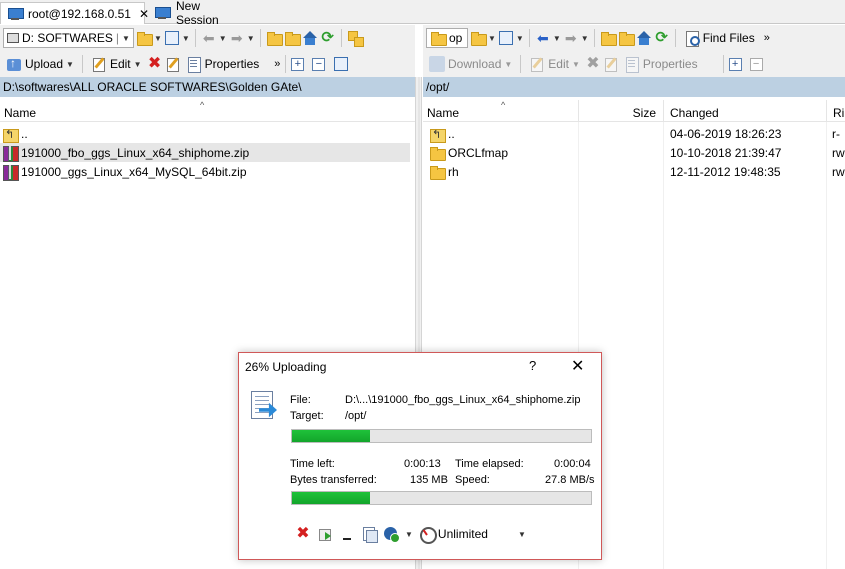 Image resolution: width=845 pixels, height=569 pixels. Describe the element at coordinates (68, 38) in the screenshot. I see `local-drive-selector: D: SOFTWARES | ▼` at that location.